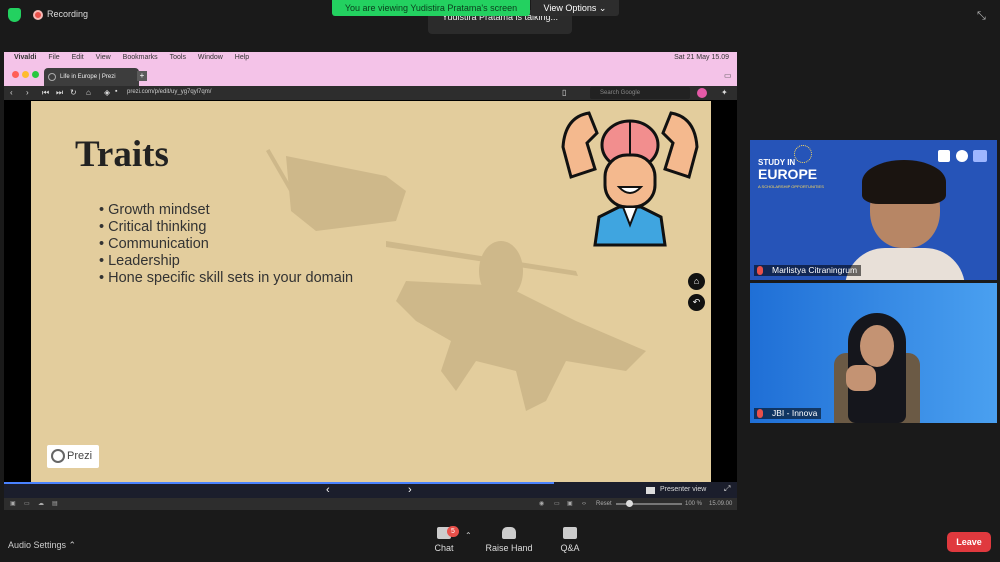 The width and height of the screenshot is (1000, 562). I want to click on list-item: Communication, so click(226, 244).